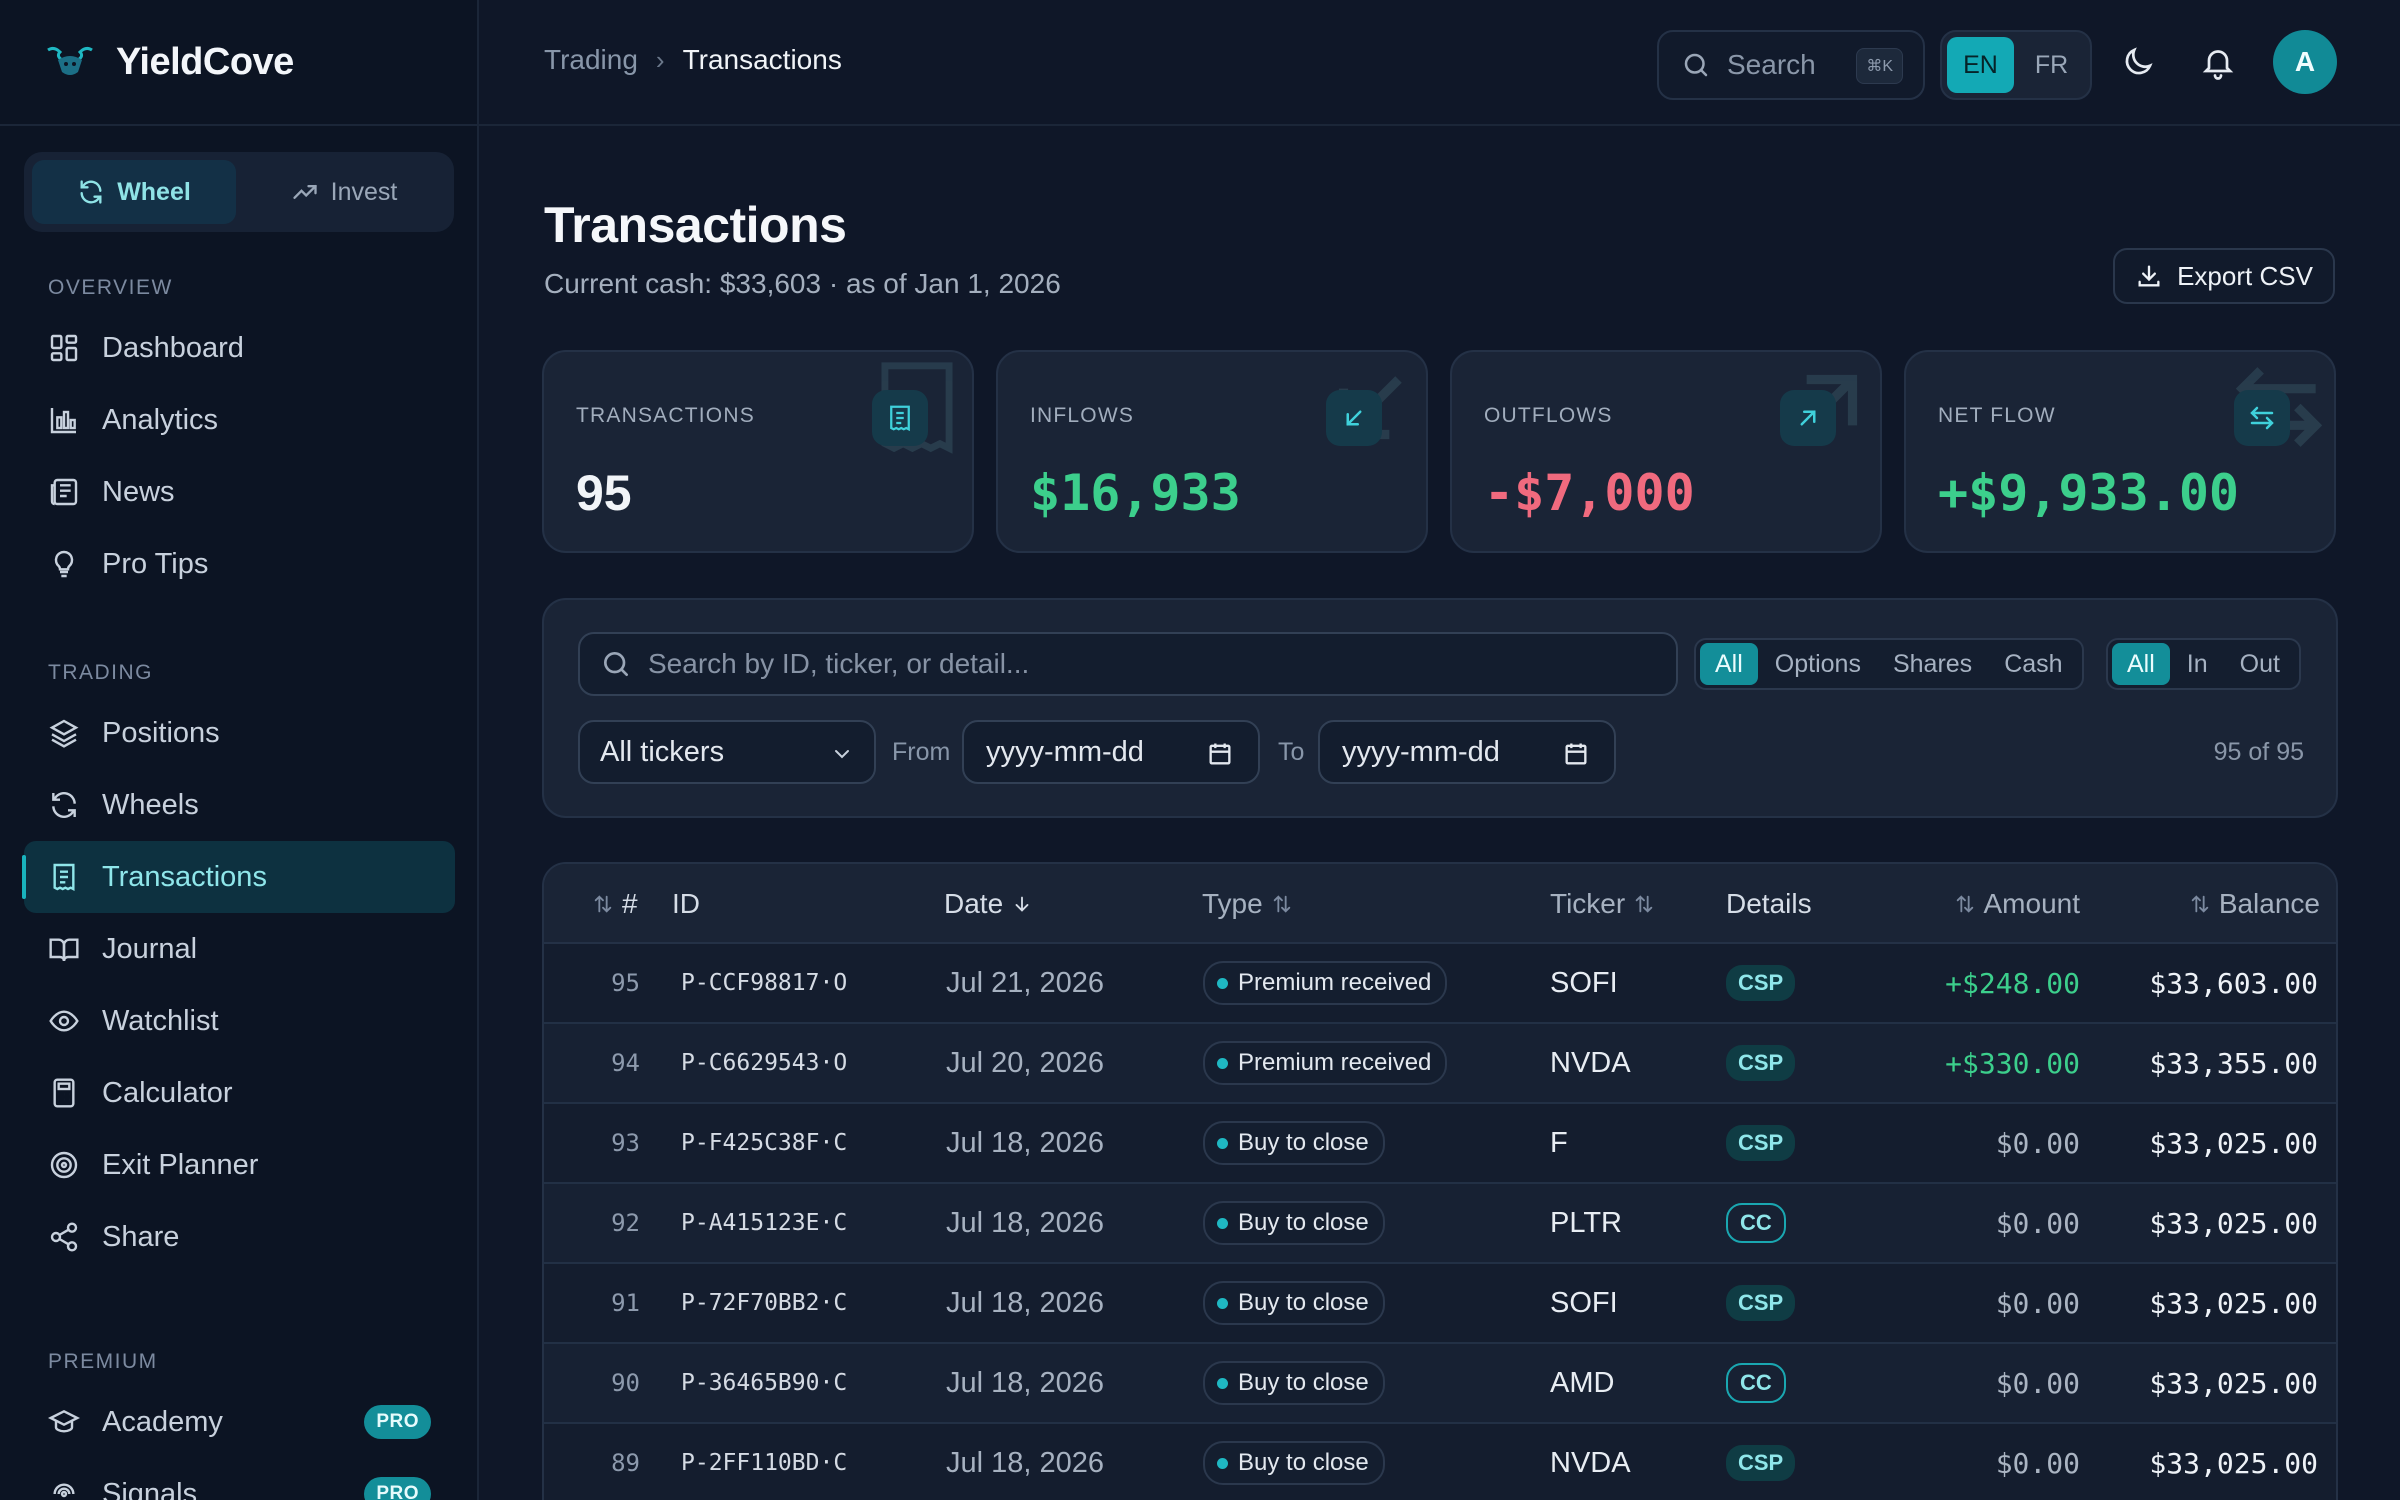 Image resolution: width=2400 pixels, height=1500 pixels. I want to click on column-label: Amount, so click(2032, 903).